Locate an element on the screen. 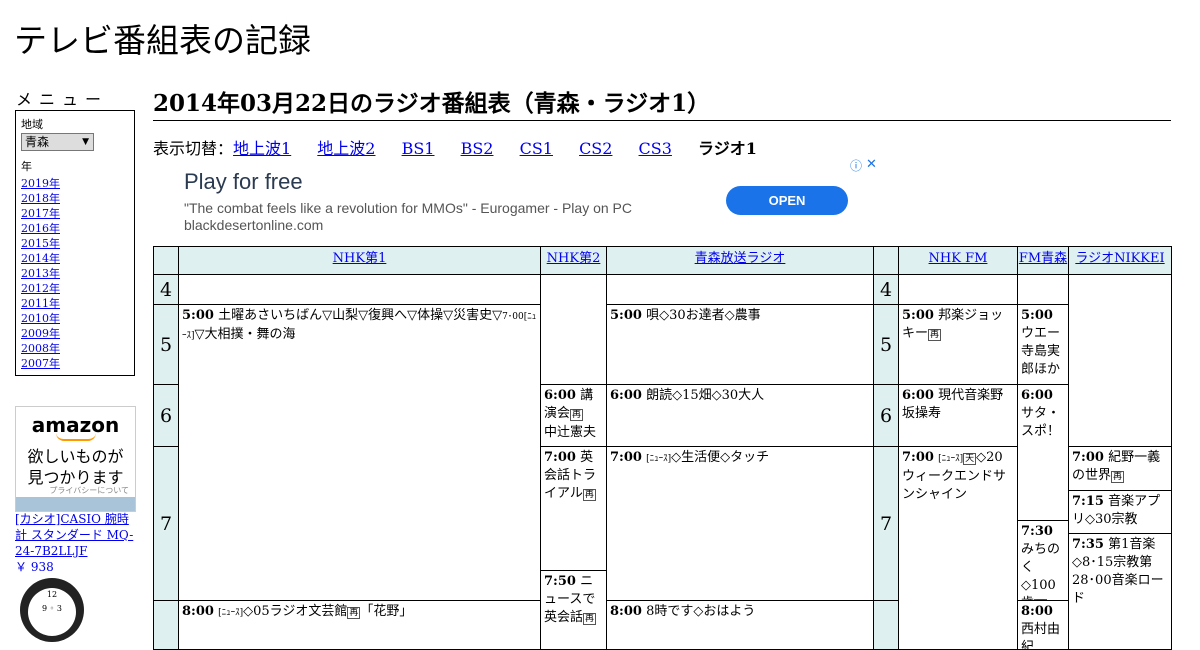 This screenshot has height=650, width=1200. program-time: 7:30 is located at coordinates (1037, 531).